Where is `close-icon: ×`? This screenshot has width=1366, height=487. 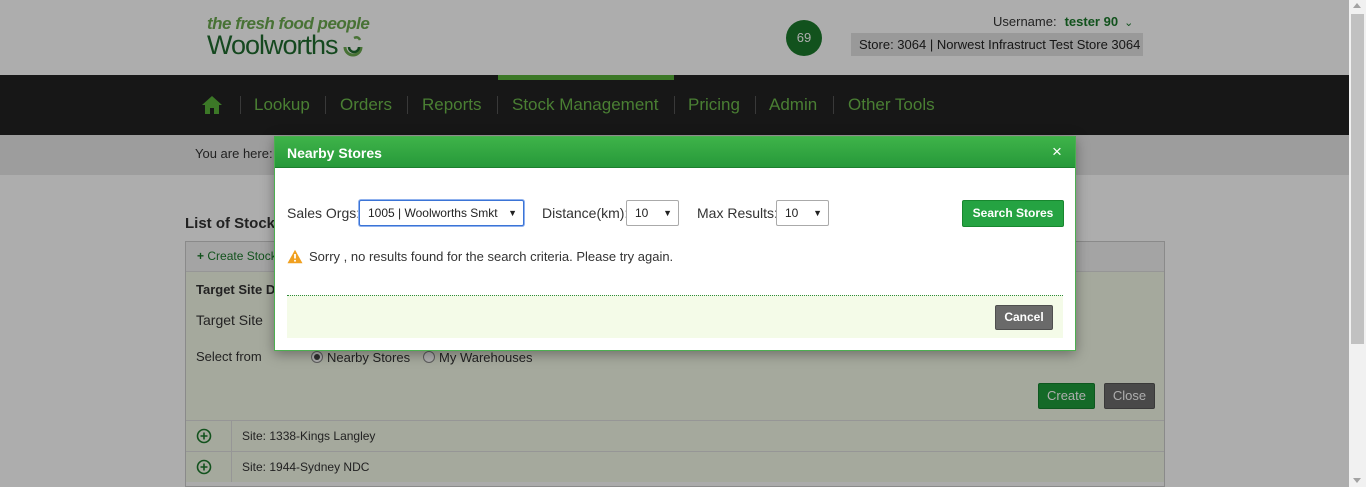 close-icon: × is located at coordinates (1057, 151).